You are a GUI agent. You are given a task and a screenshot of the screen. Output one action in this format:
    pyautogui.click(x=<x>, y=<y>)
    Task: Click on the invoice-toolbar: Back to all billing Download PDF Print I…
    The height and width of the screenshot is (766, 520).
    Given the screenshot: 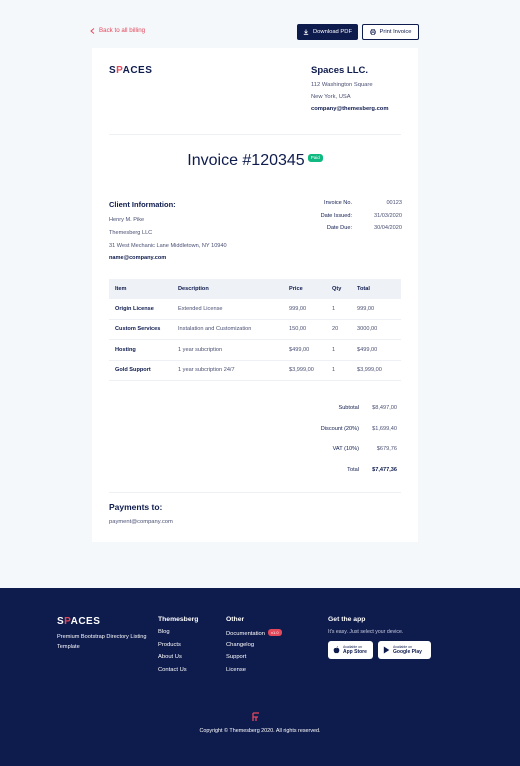 What is the action you would take?
    pyautogui.click(x=254, y=32)
    